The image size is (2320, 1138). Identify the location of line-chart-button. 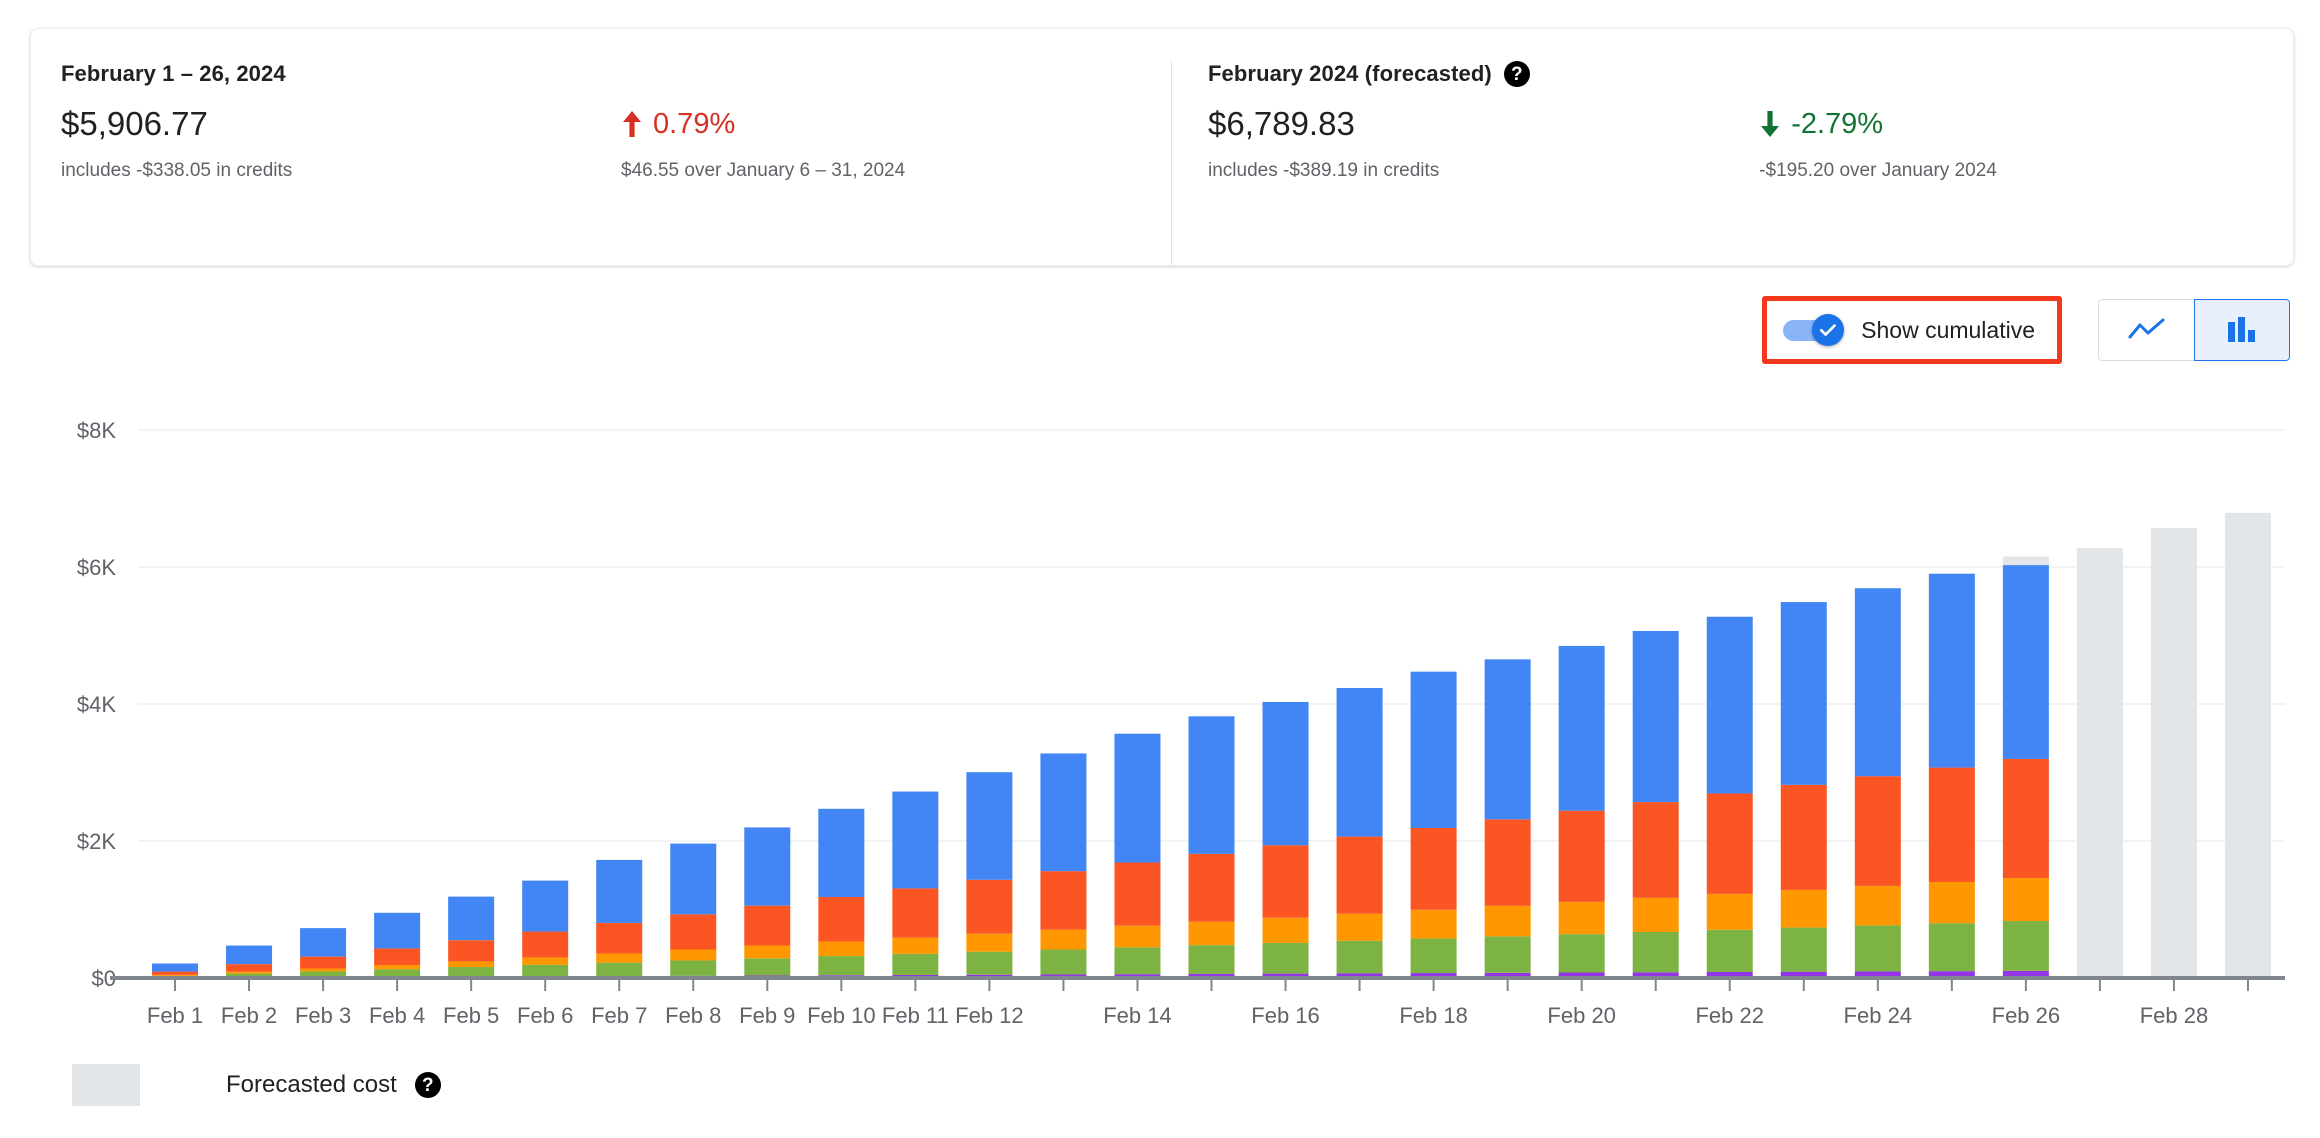
(2146, 330).